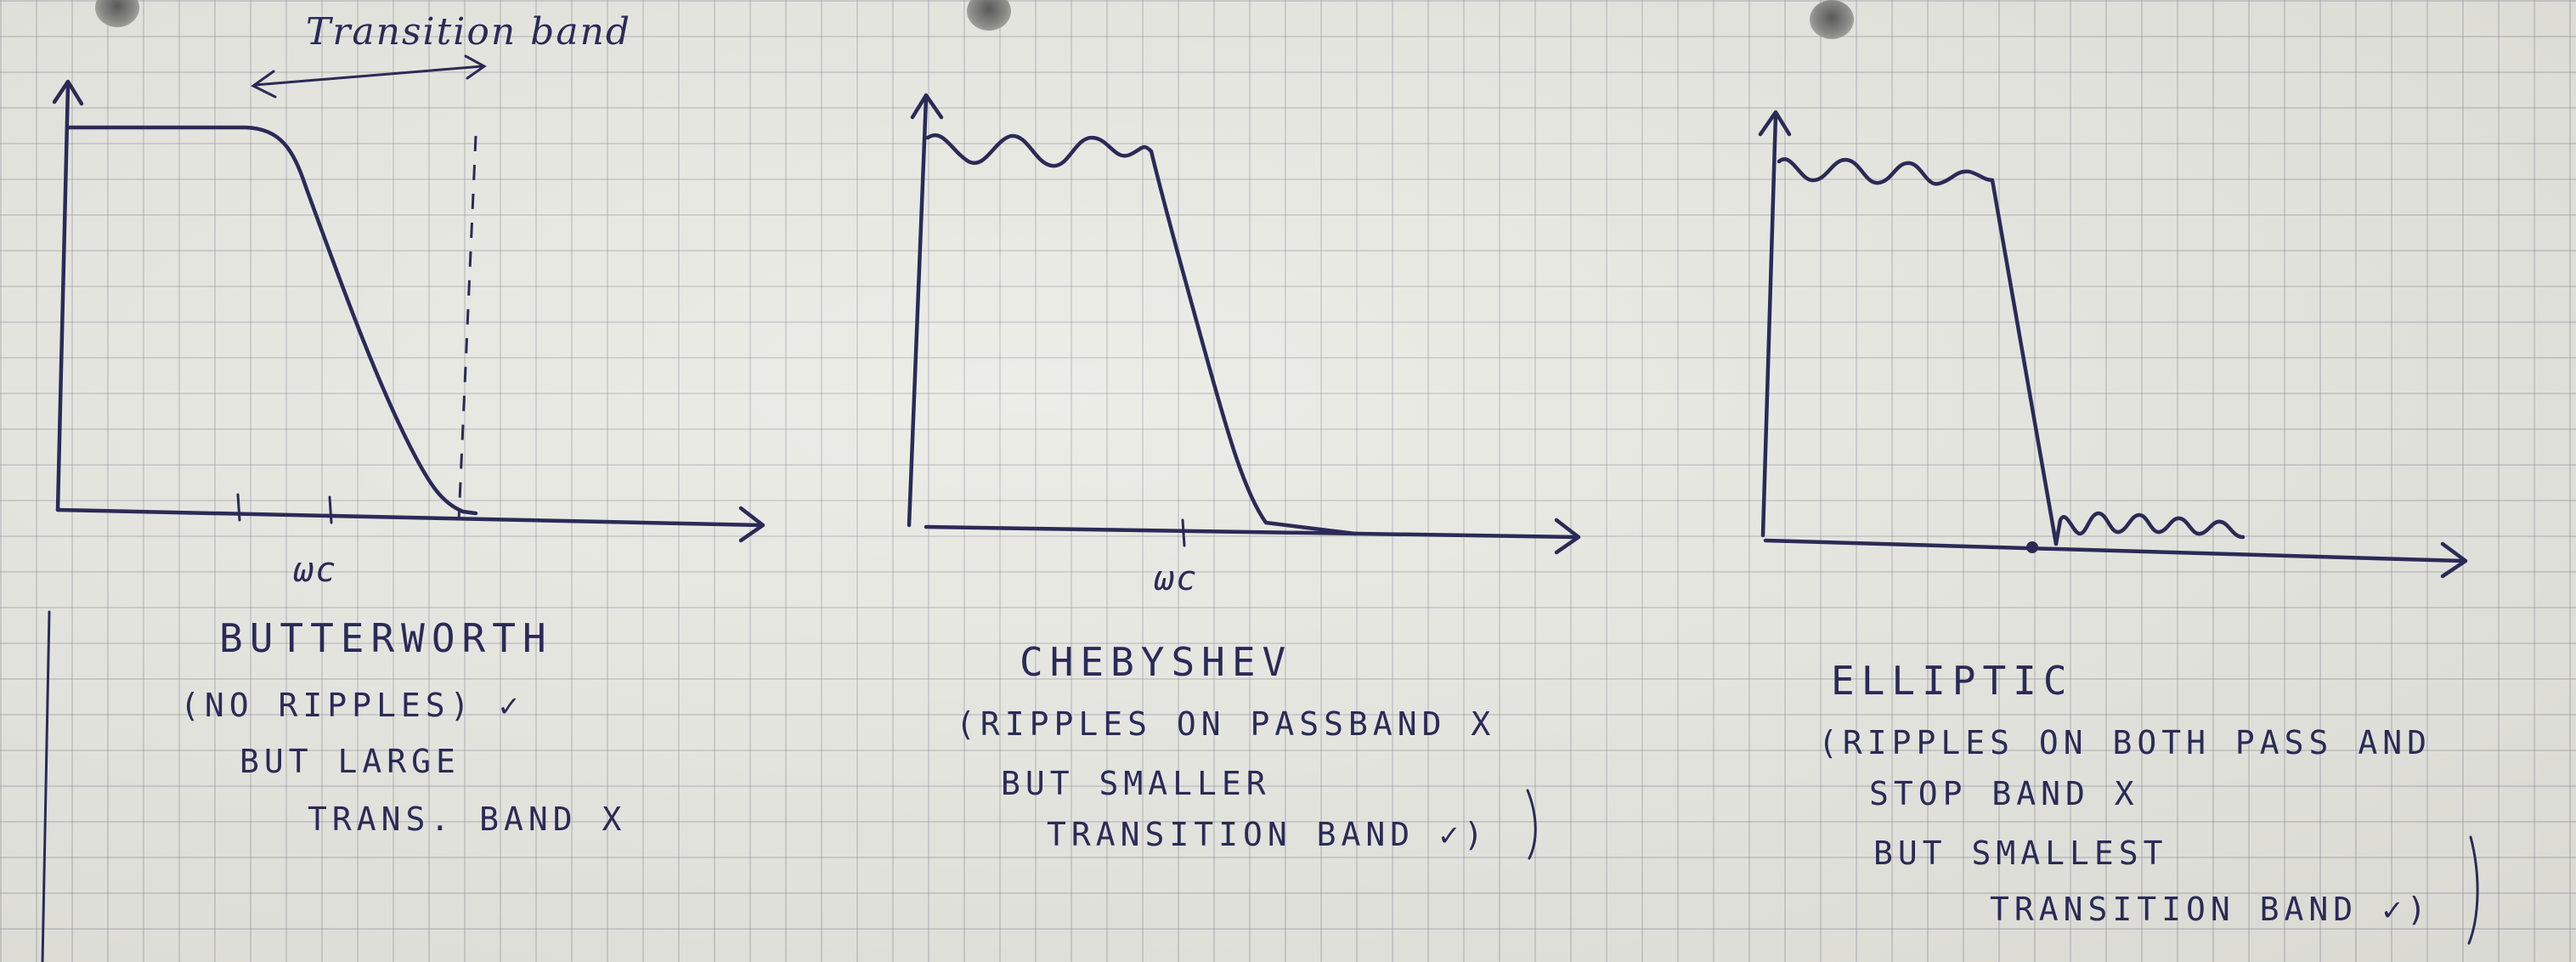 This screenshot has height=962, width=2576. I want to click on elliptic-x-axis, so click(2114, 550).